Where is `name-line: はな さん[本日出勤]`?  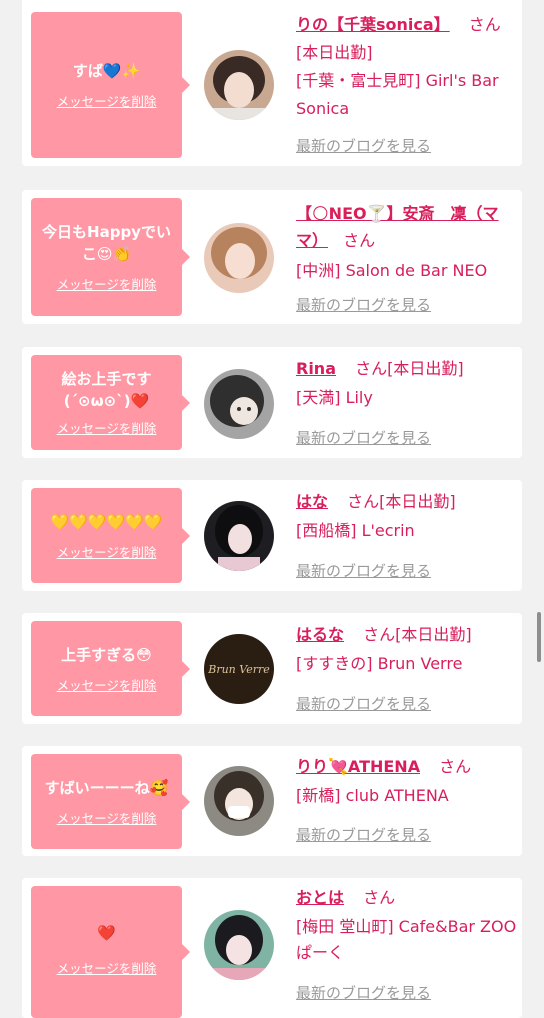 name-line: はな さん[本日出勤] is located at coordinates (407, 502).